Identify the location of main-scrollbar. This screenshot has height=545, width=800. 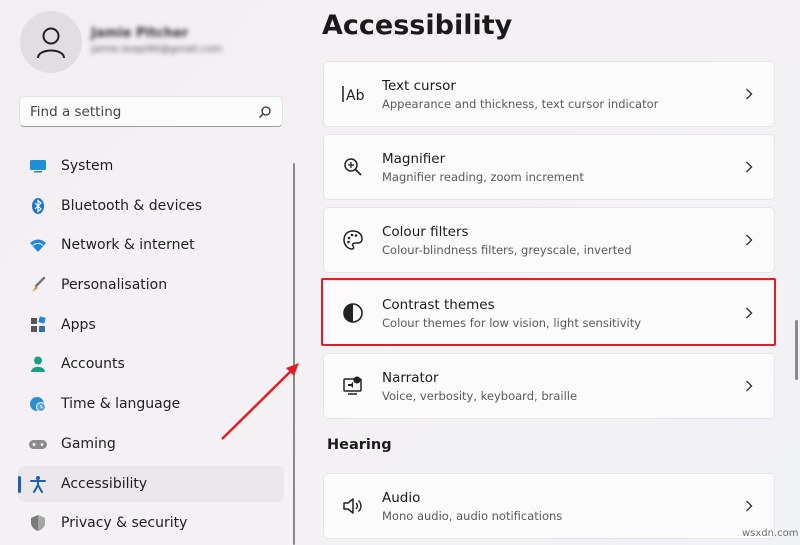
(796, 350).